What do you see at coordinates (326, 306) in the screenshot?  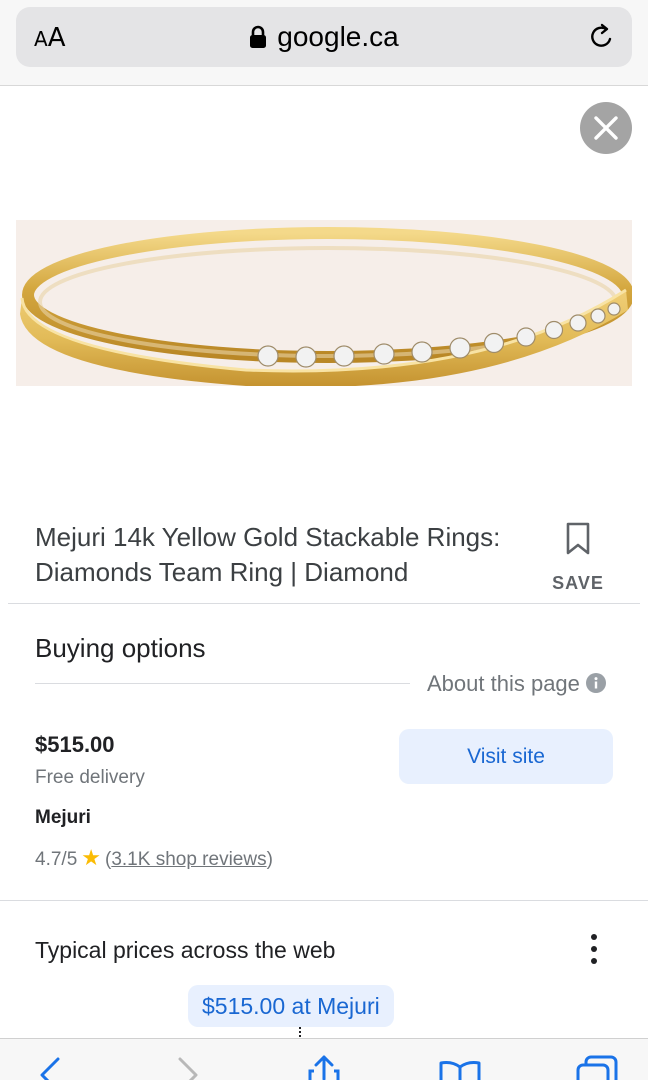 I see `ring-illustration` at bounding box center [326, 306].